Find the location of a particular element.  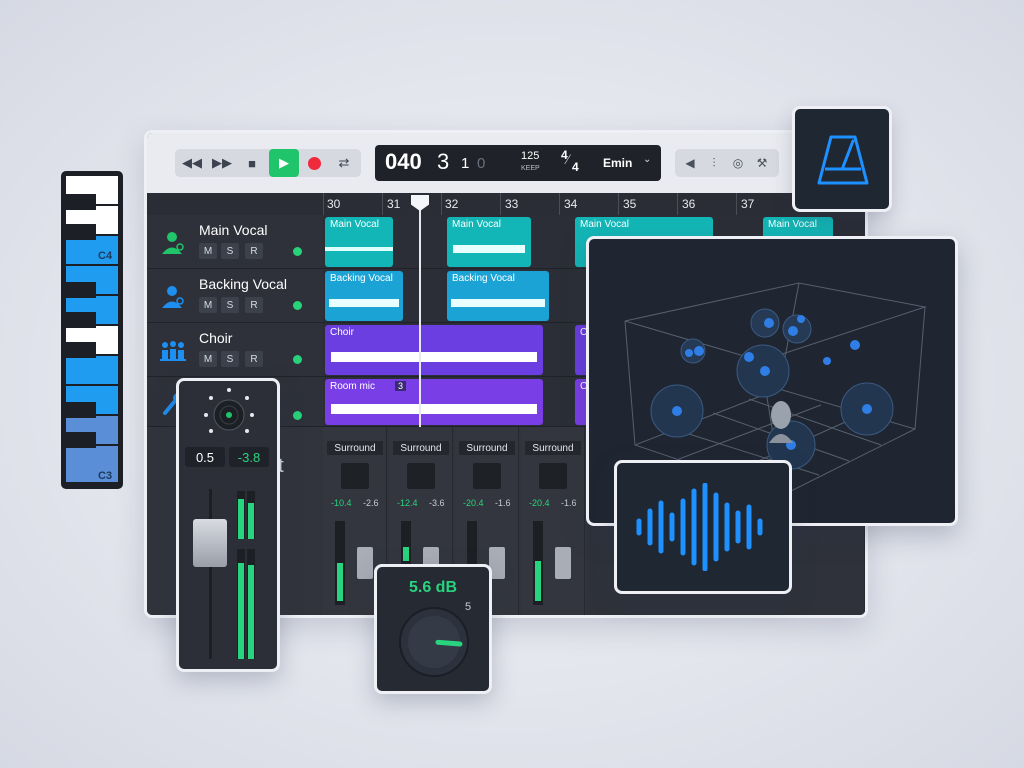

piano-keyboard: C4 C3 is located at coordinates (92, 330).